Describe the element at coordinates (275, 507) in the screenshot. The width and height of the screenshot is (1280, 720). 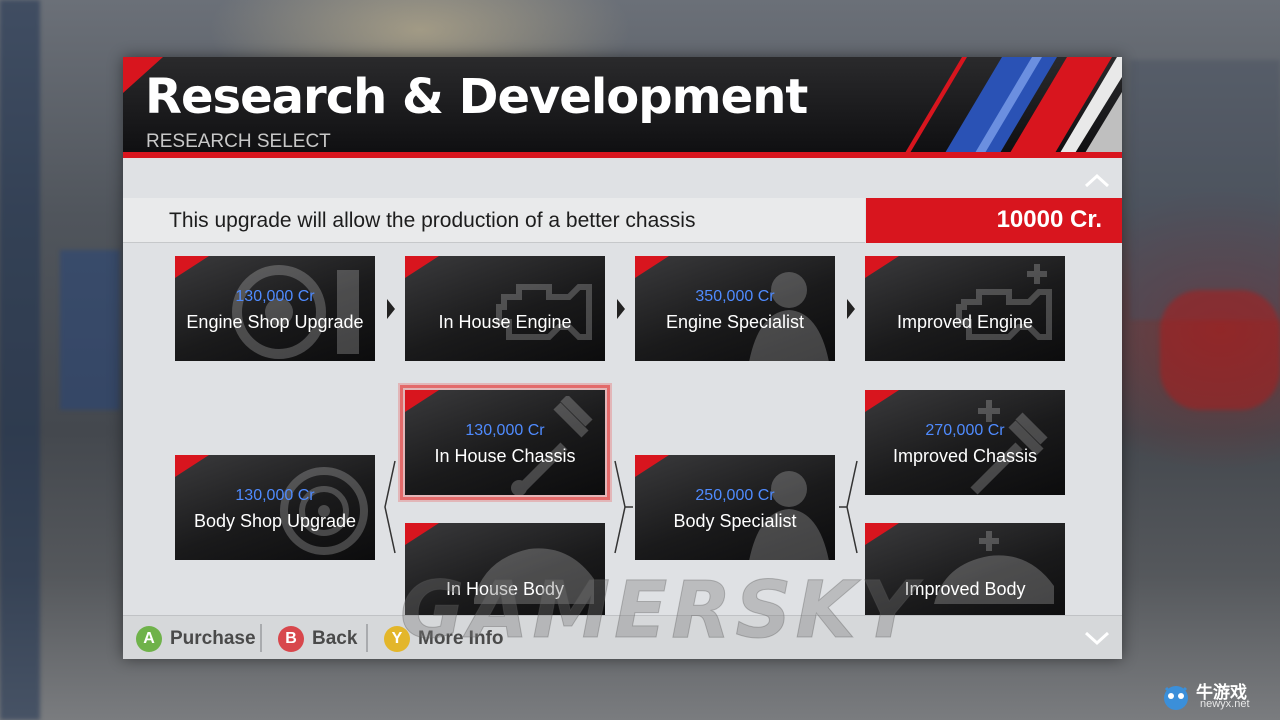
I see `tile-body-shop-upgrade: 130,000 Cr Body Shop Upgrade` at that location.